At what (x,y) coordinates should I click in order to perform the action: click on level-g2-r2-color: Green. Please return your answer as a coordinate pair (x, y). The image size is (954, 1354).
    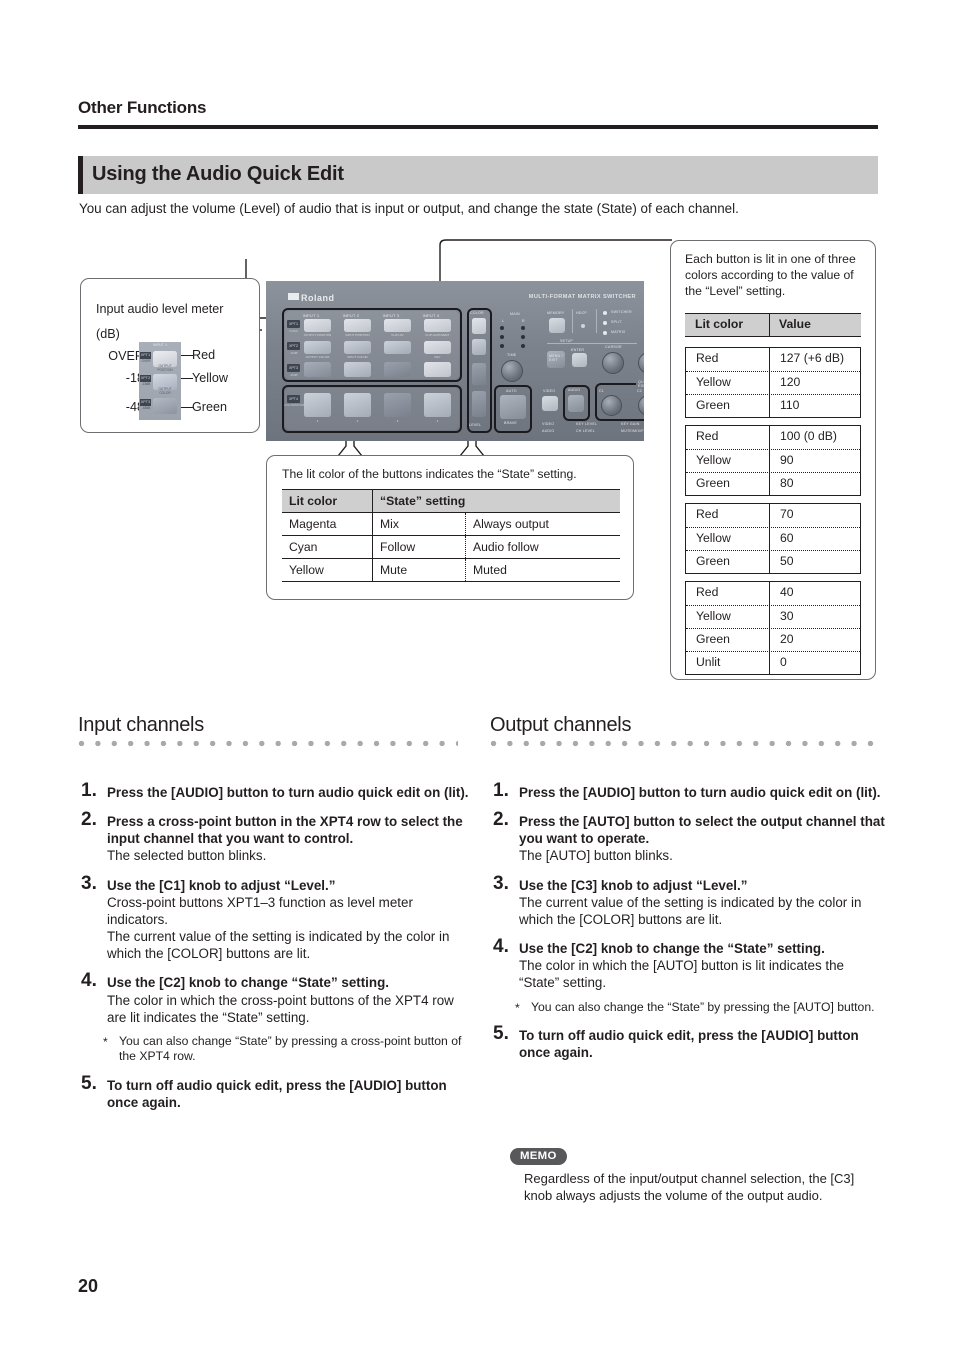
    Looking at the image, I should click on (713, 483).